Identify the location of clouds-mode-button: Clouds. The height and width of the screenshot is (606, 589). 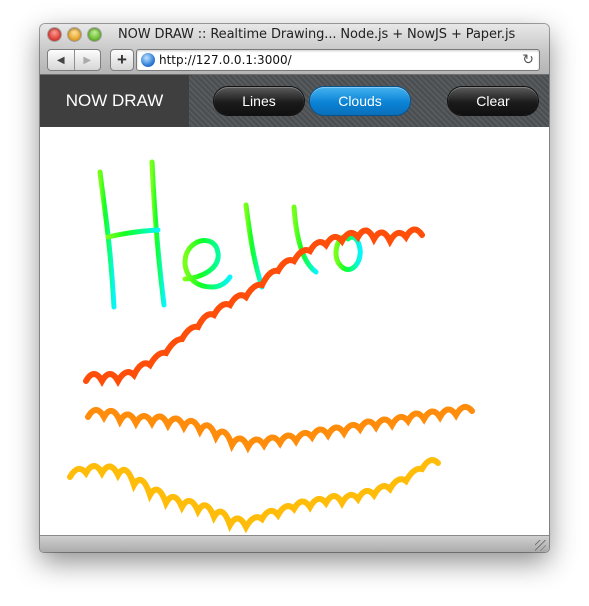
(360, 101).